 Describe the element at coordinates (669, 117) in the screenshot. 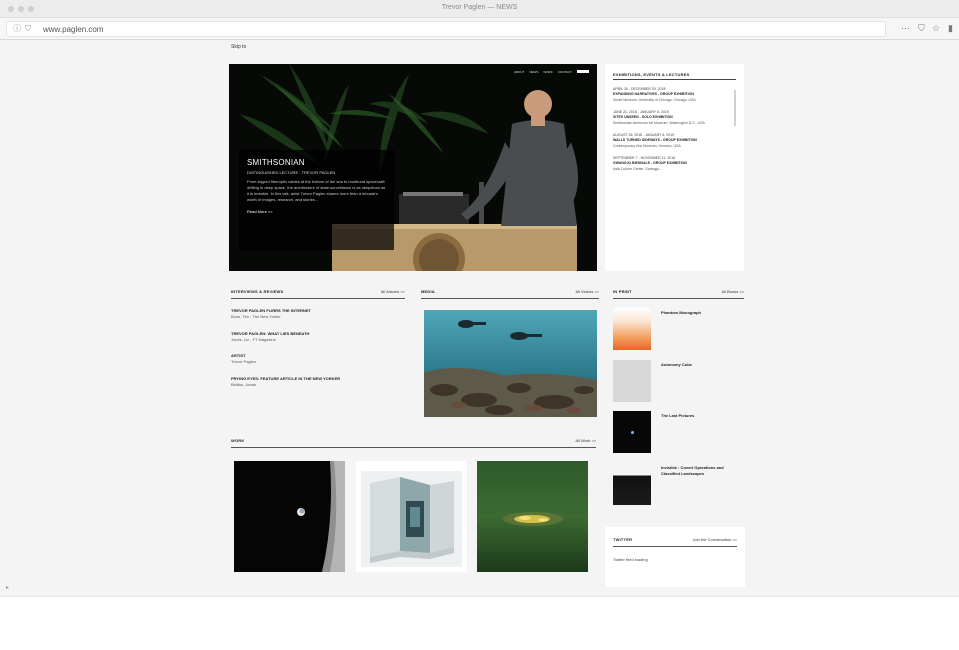

I see `event-title: SITES UNSEEN - SOLO EXHIBITION` at that location.